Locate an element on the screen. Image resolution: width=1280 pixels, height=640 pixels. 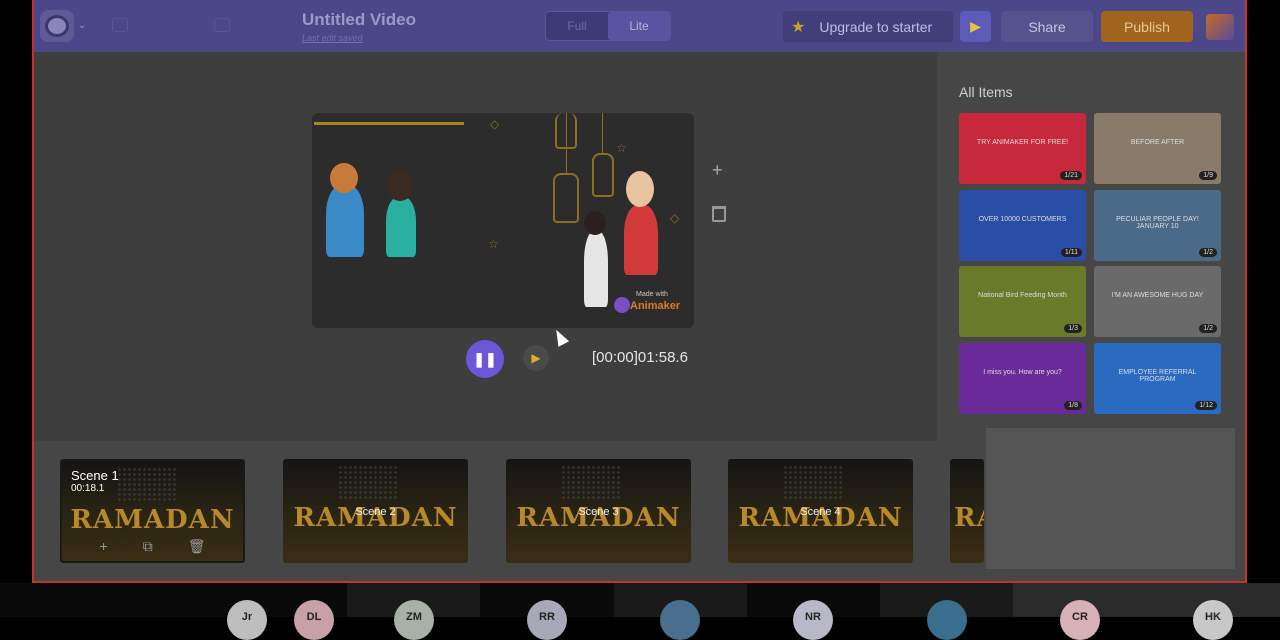
thumbnail-text: I miss you. How are you? is located at coordinates (1022, 372).